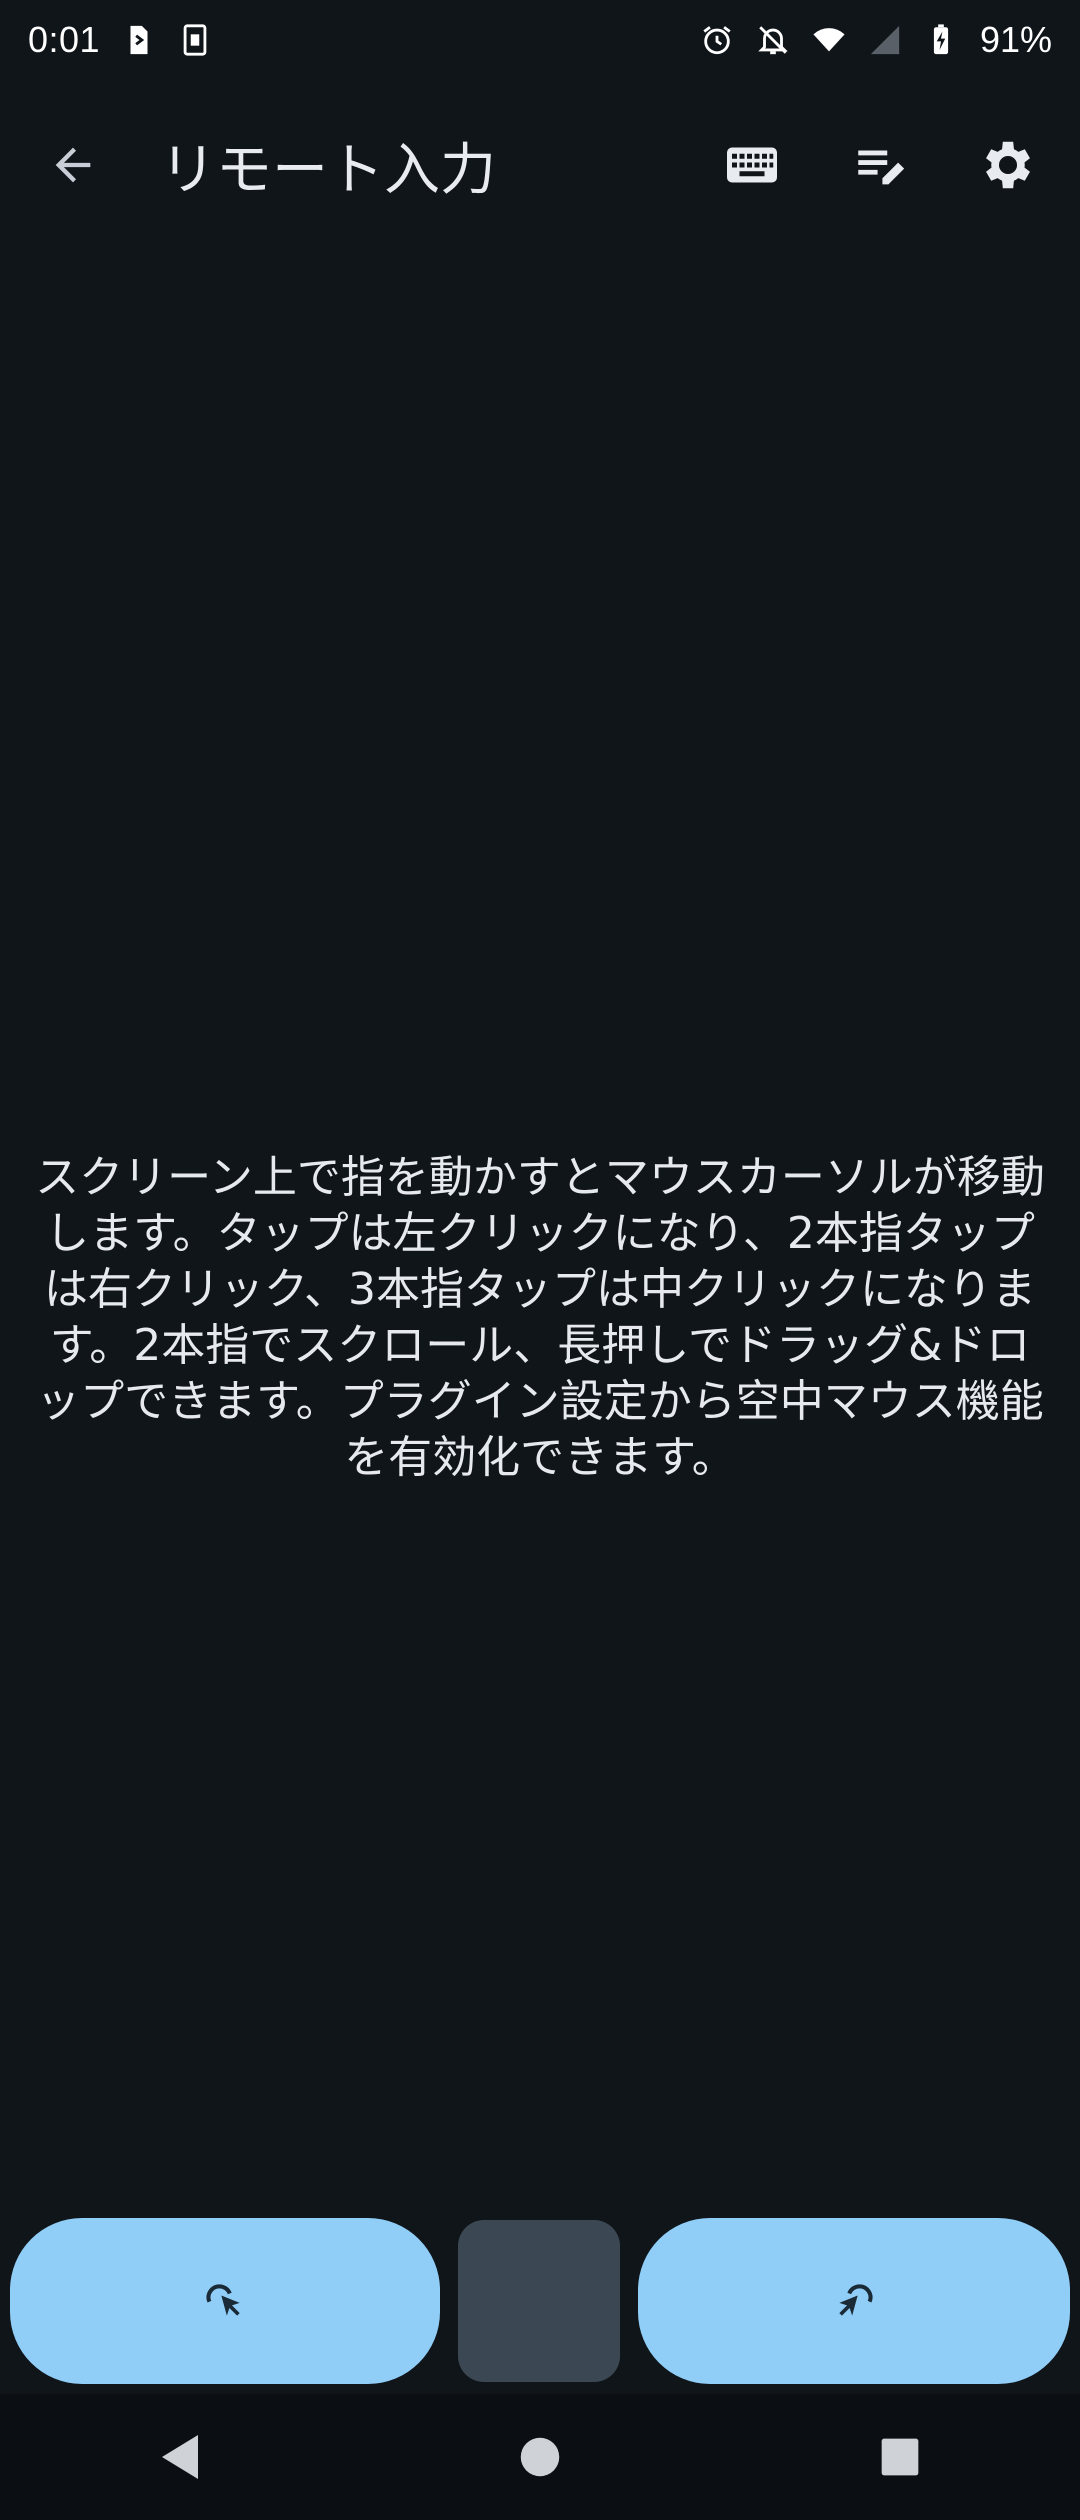 Image resolution: width=1080 pixels, height=2520 pixels. I want to click on sd-card-icon, so click(195, 40).